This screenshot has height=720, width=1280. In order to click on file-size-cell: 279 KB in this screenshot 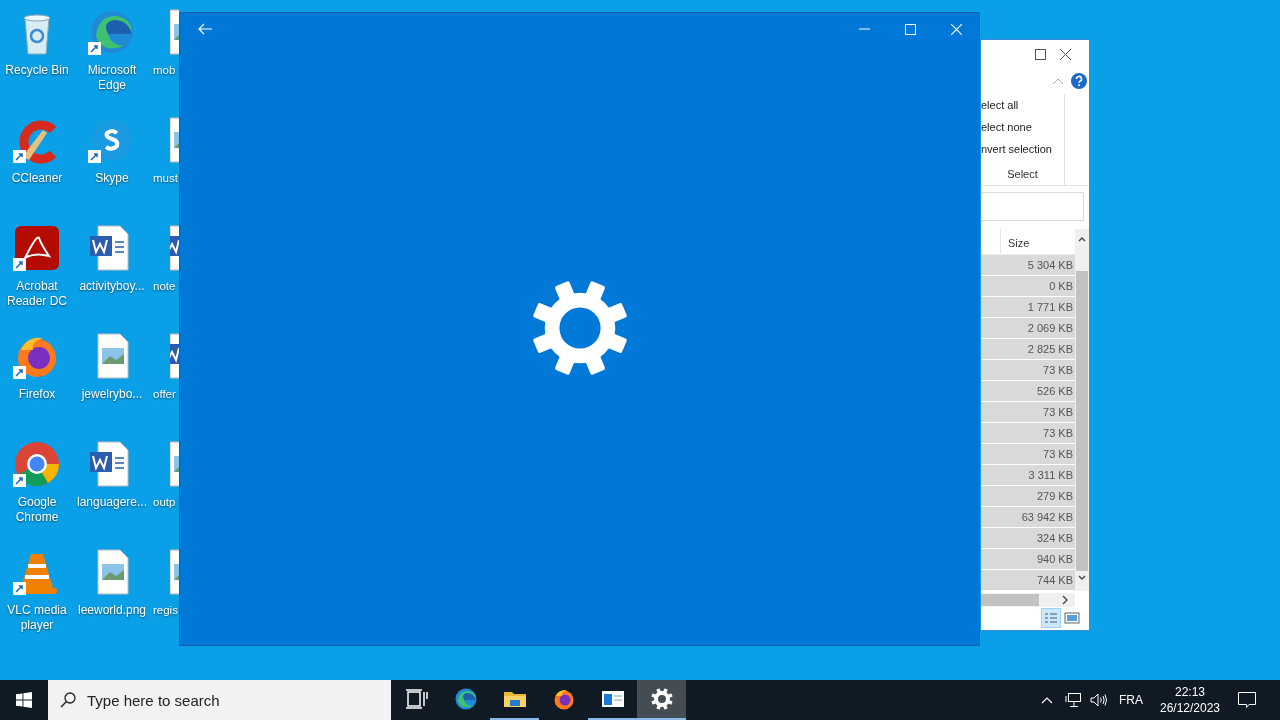, I will do `click(1028, 496)`.